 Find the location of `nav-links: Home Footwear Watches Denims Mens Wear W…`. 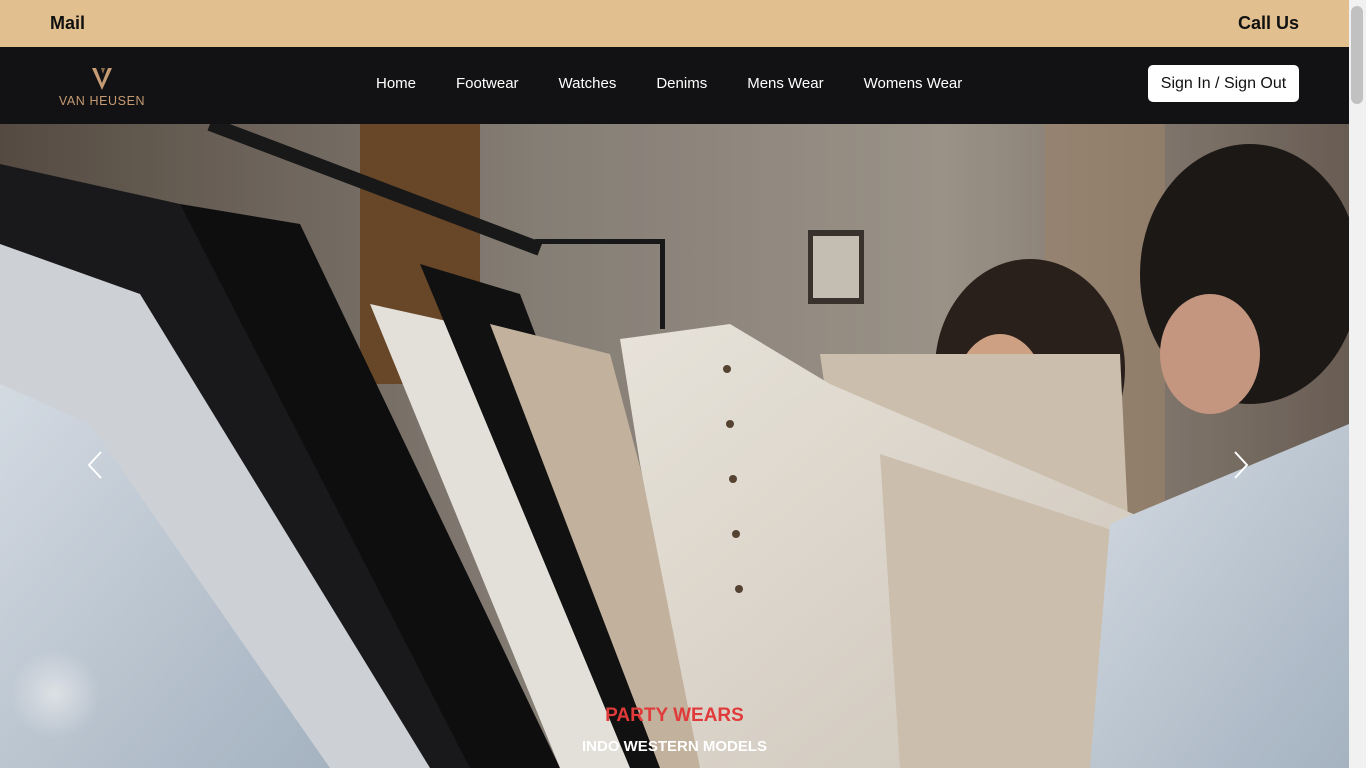

nav-links: Home Footwear Watches Denims Mens Wear W… is located at coordinates (689, 83).